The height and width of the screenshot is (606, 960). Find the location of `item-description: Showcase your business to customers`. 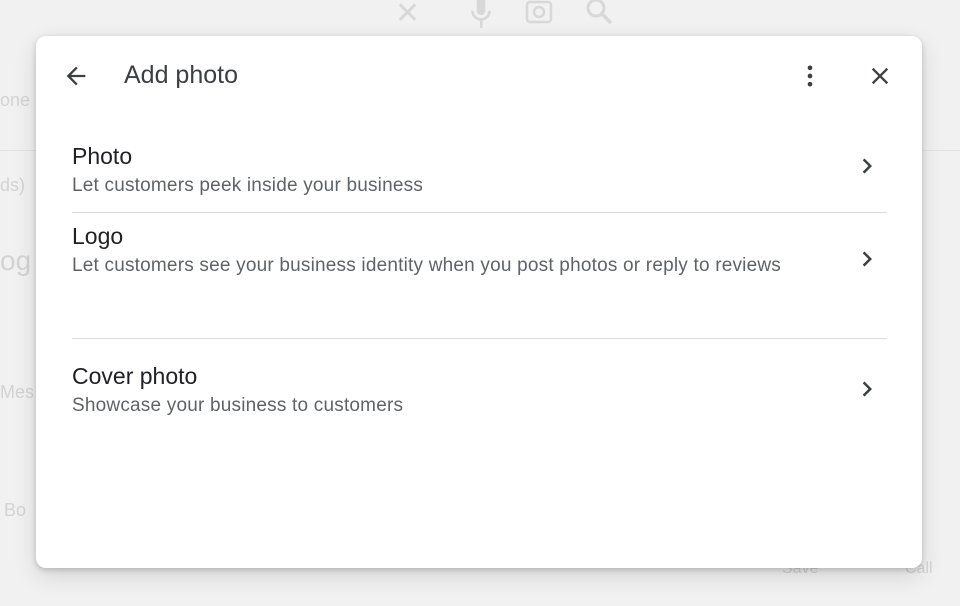

item-description: Showcase your business to customers is located at coordinates (238, 405).